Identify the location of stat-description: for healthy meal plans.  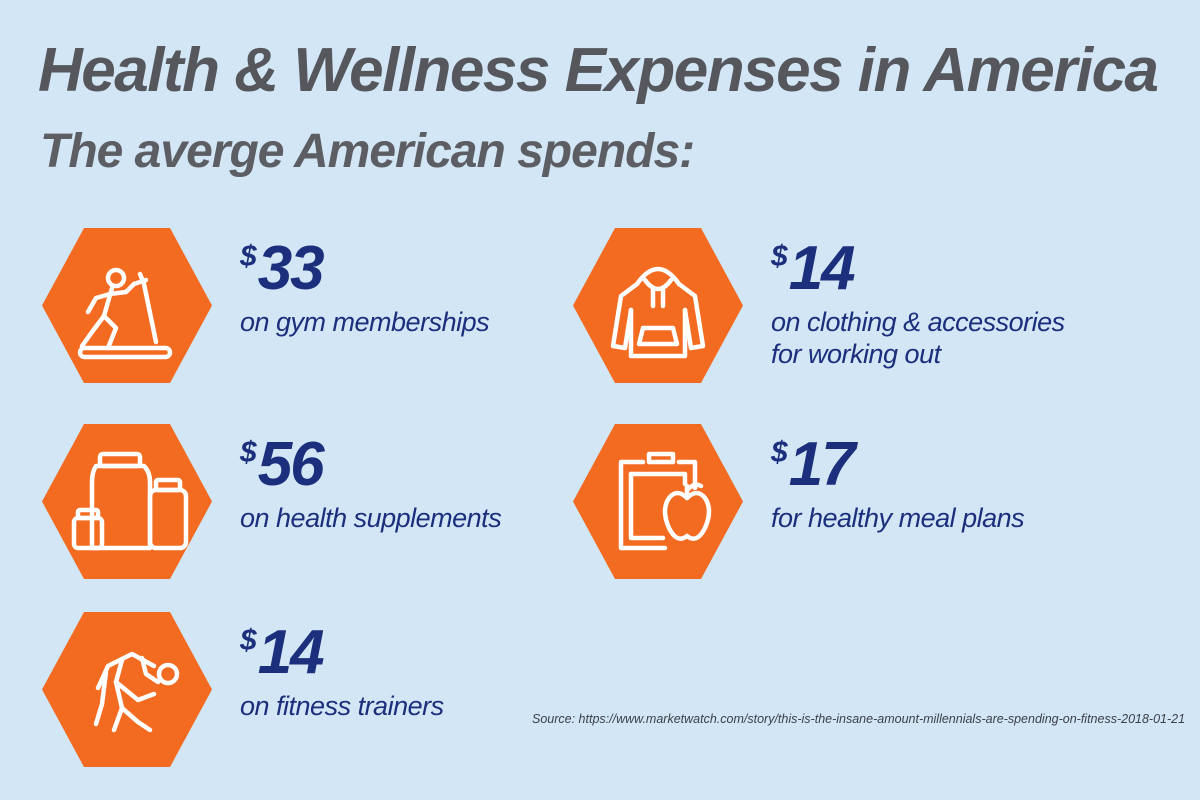
(936, 518).